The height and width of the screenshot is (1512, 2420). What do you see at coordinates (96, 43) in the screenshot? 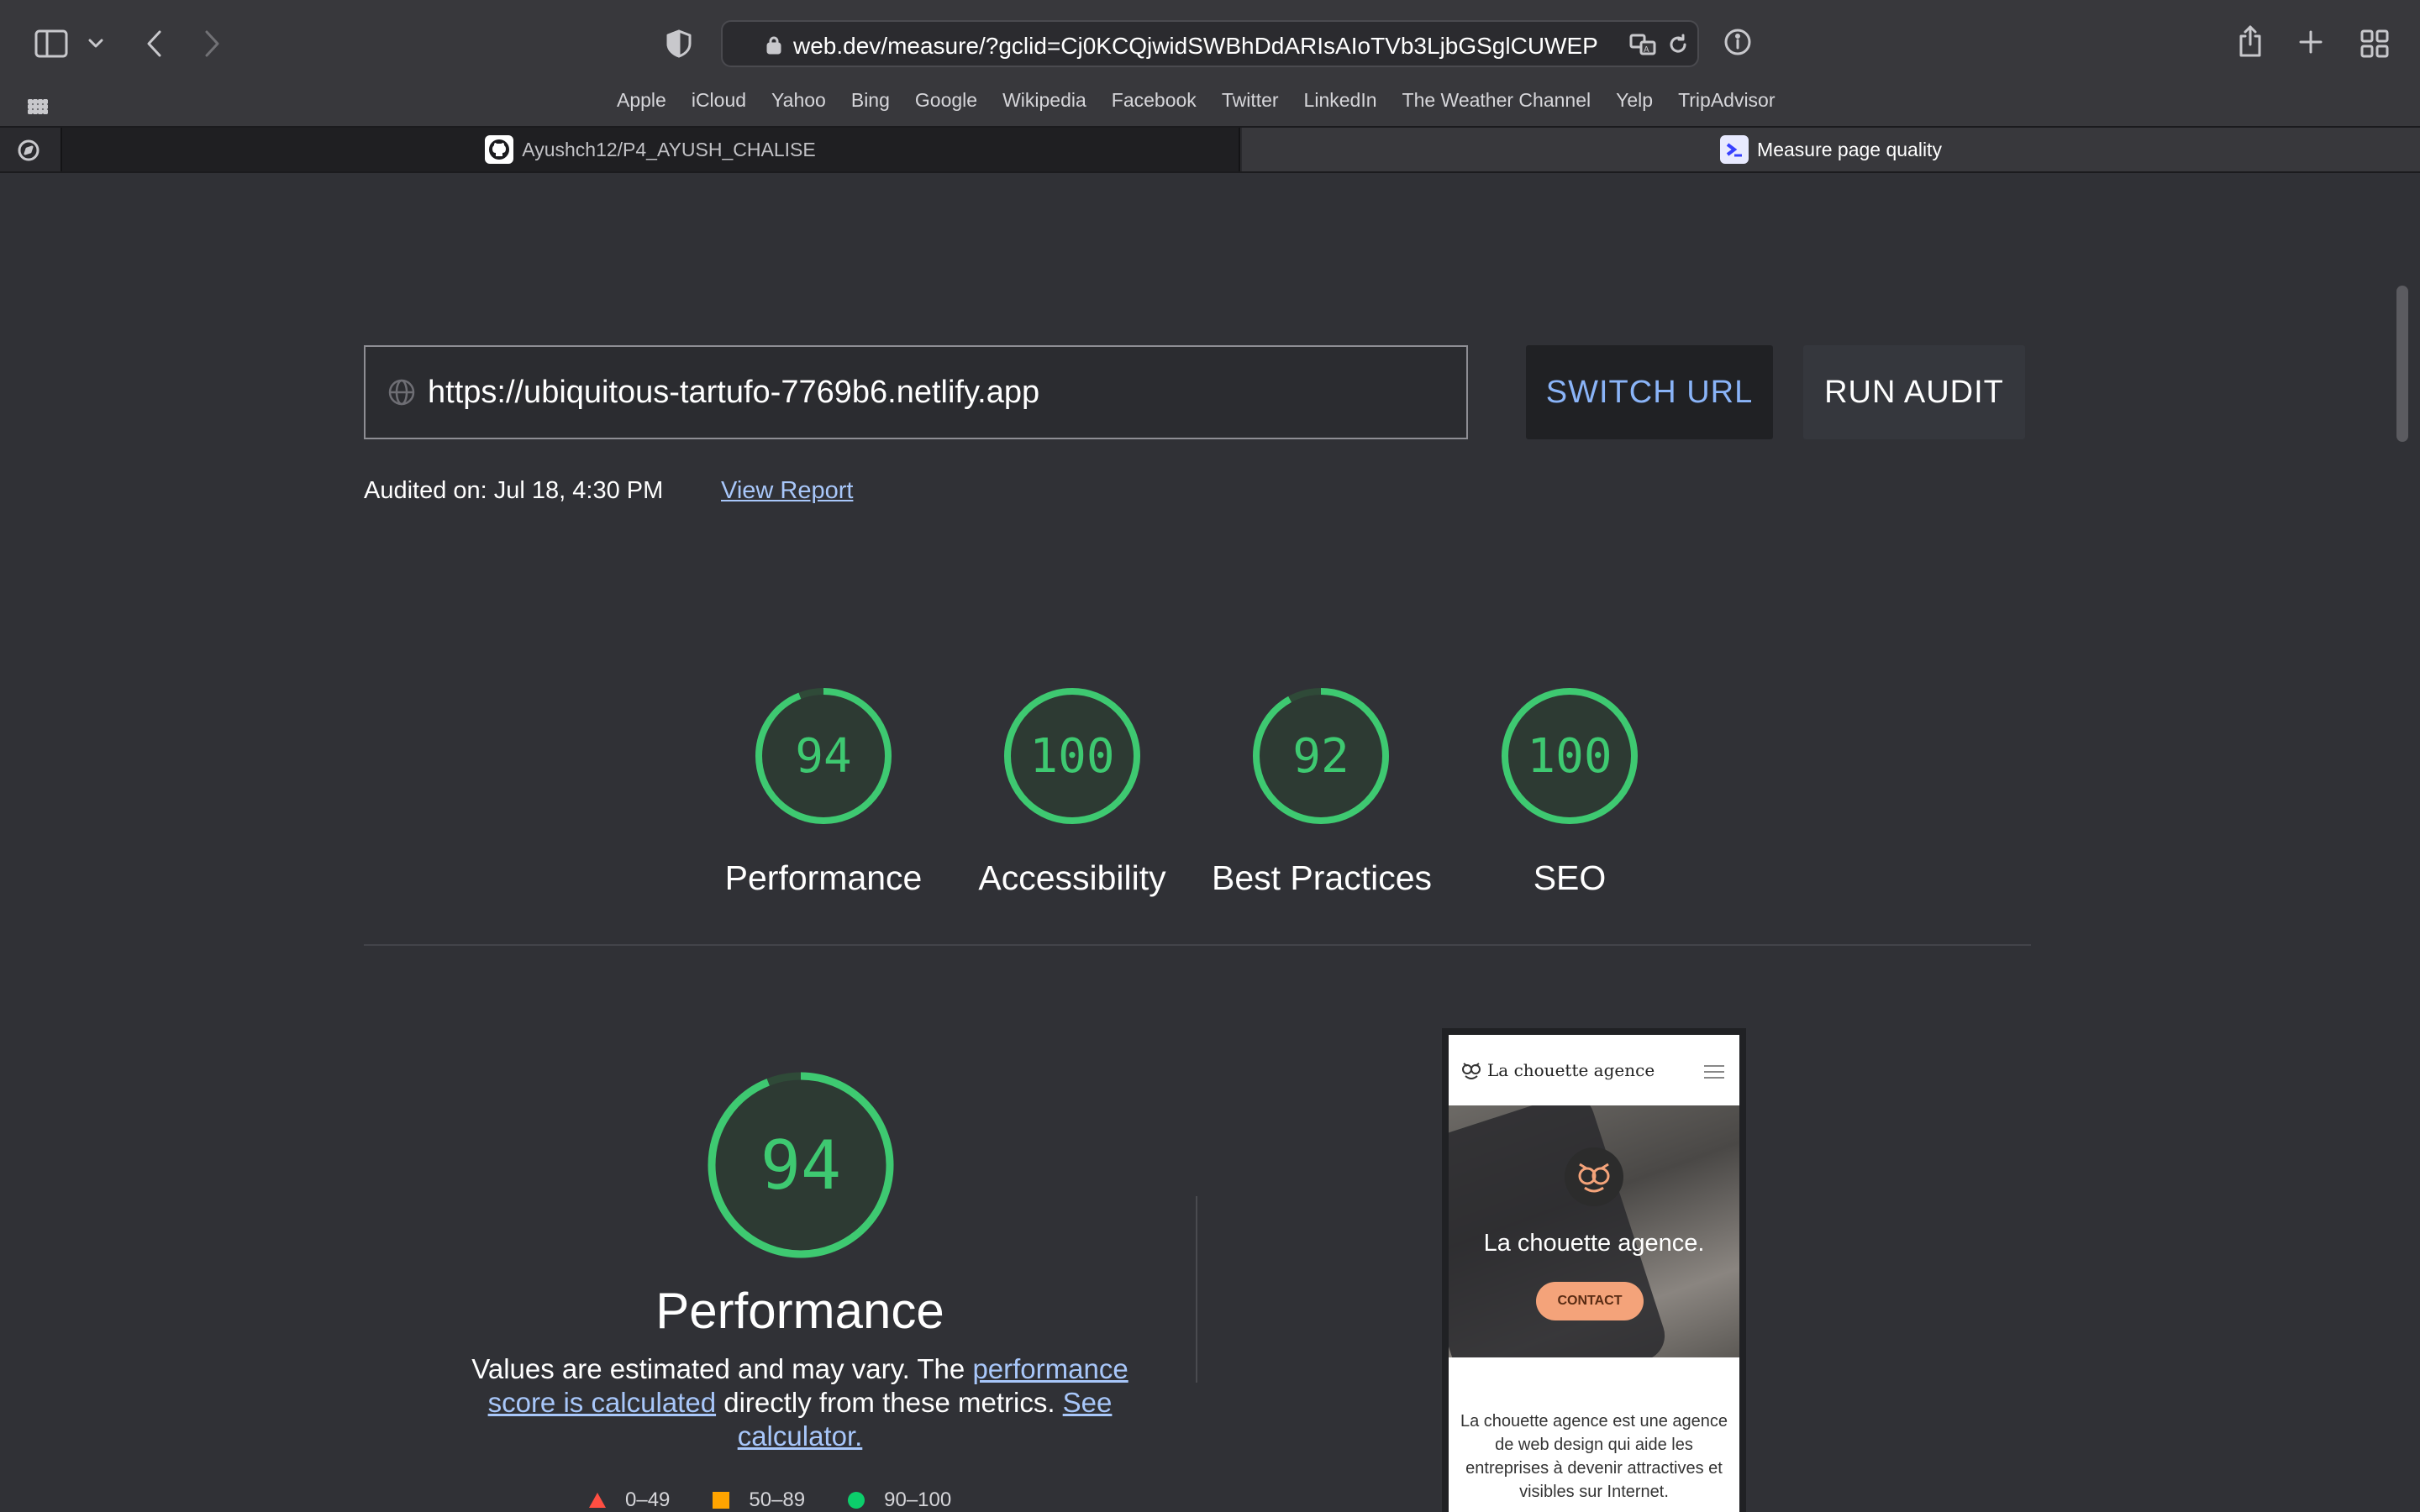
I see `chevron-down-icon` at bounding box center [96, 43].